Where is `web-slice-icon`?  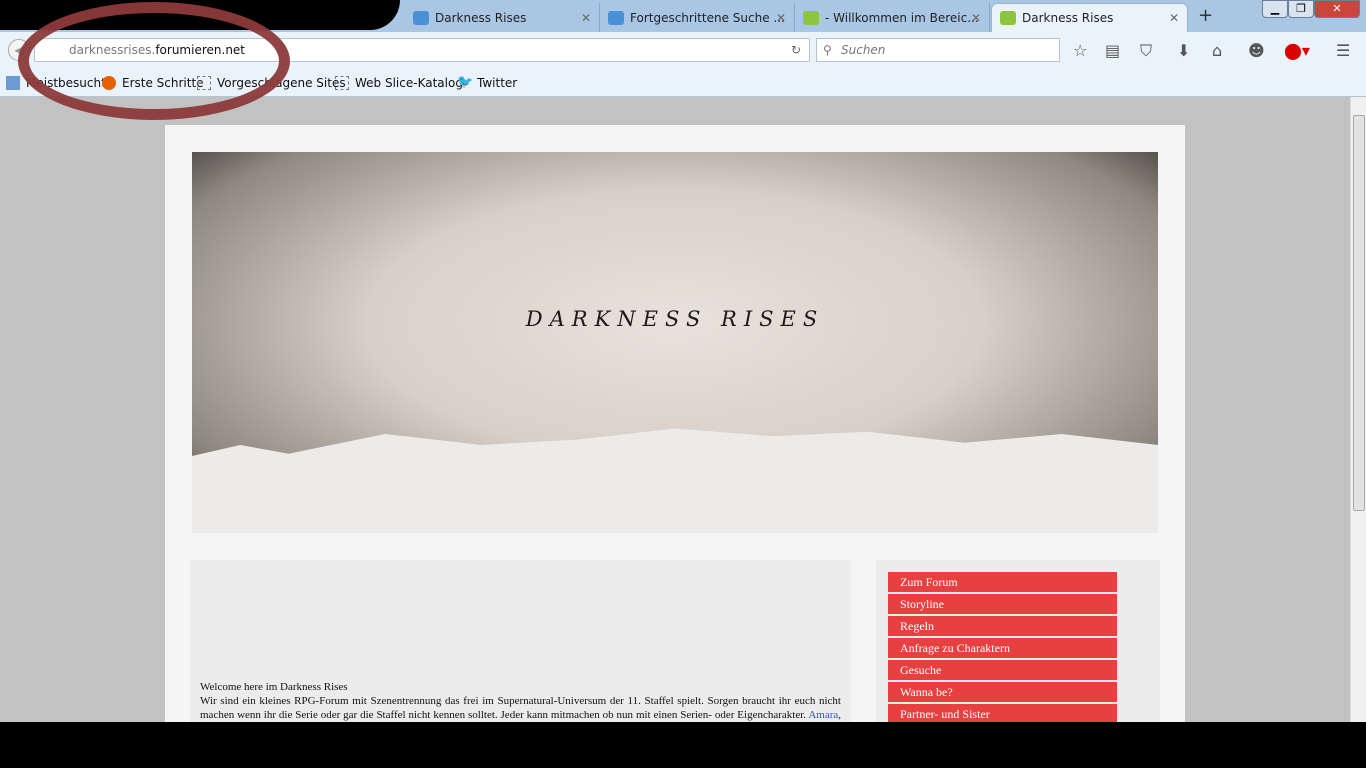
web-slice-icon is located at coordinates (342, 83).